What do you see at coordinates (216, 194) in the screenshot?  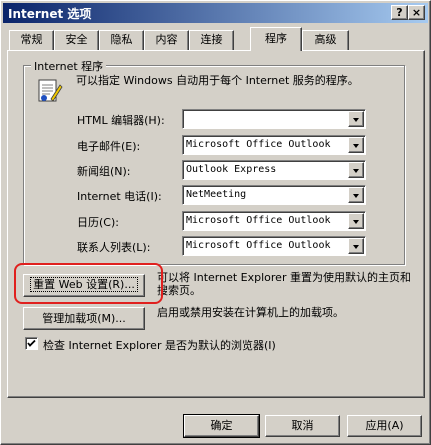 I see `internet-call-value: NetMeeting` at bounding box center [216, 194].